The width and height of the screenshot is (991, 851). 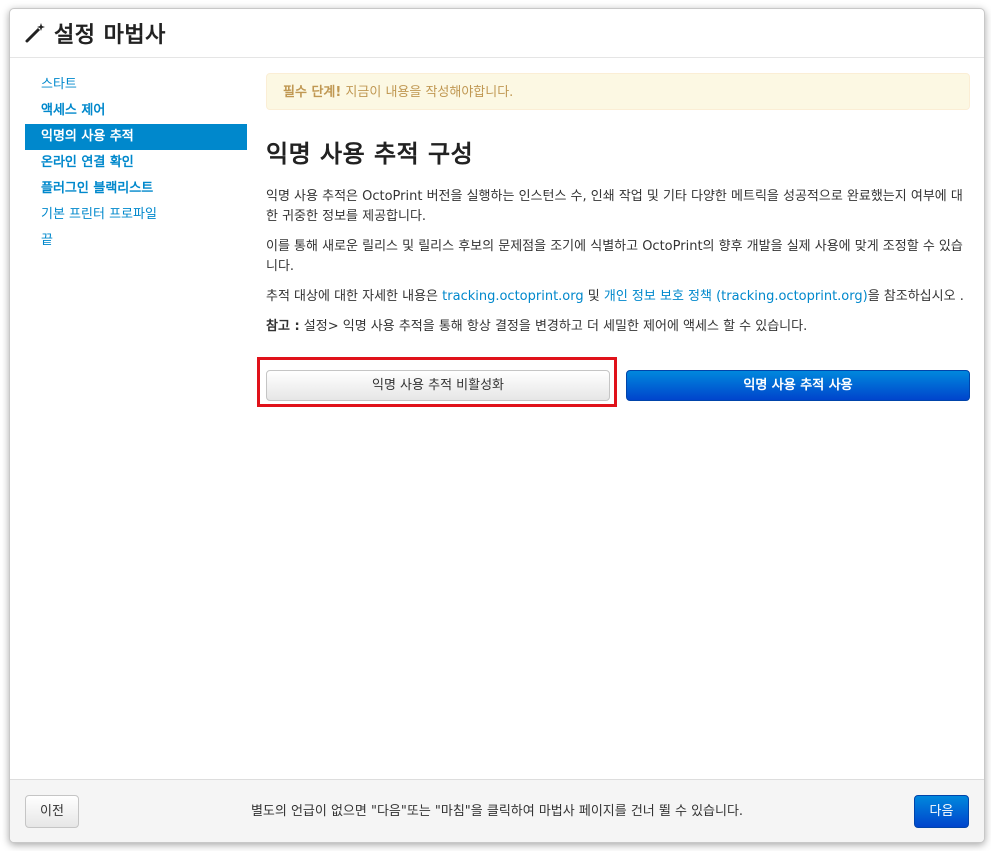 I want to click on nav-item-plugin-blacklist: 플러그인 블랙리스트, so click(x=136, y=189).